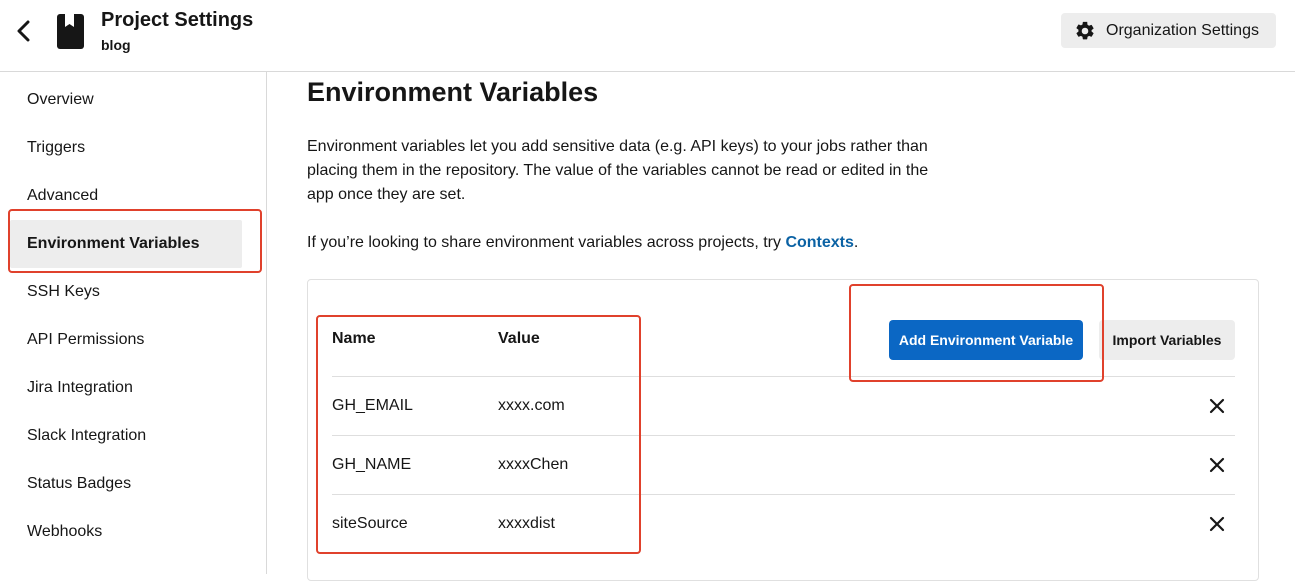 This screenshot has width=1295, height=586. Describe the element at coordinates (126, 436) in the screenshot. I see `sidebar-item-slack-integration: Slack Integration` at that location.